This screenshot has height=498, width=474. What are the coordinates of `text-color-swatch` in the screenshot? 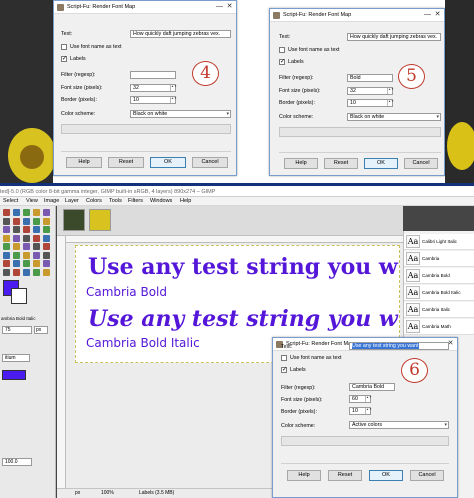 It's located at (14, 375).